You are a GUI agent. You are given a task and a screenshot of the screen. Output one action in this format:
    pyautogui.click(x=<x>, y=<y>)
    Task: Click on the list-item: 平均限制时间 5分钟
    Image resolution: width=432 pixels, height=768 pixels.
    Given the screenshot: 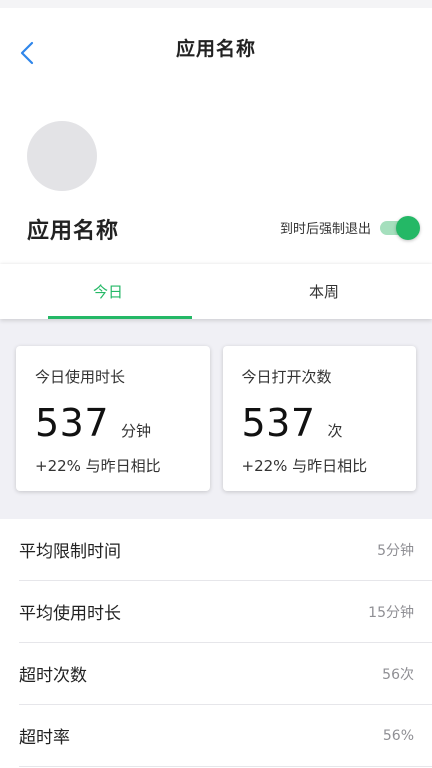 What is the action you would take?
    pyautogui.click(x=225, y=550)
    